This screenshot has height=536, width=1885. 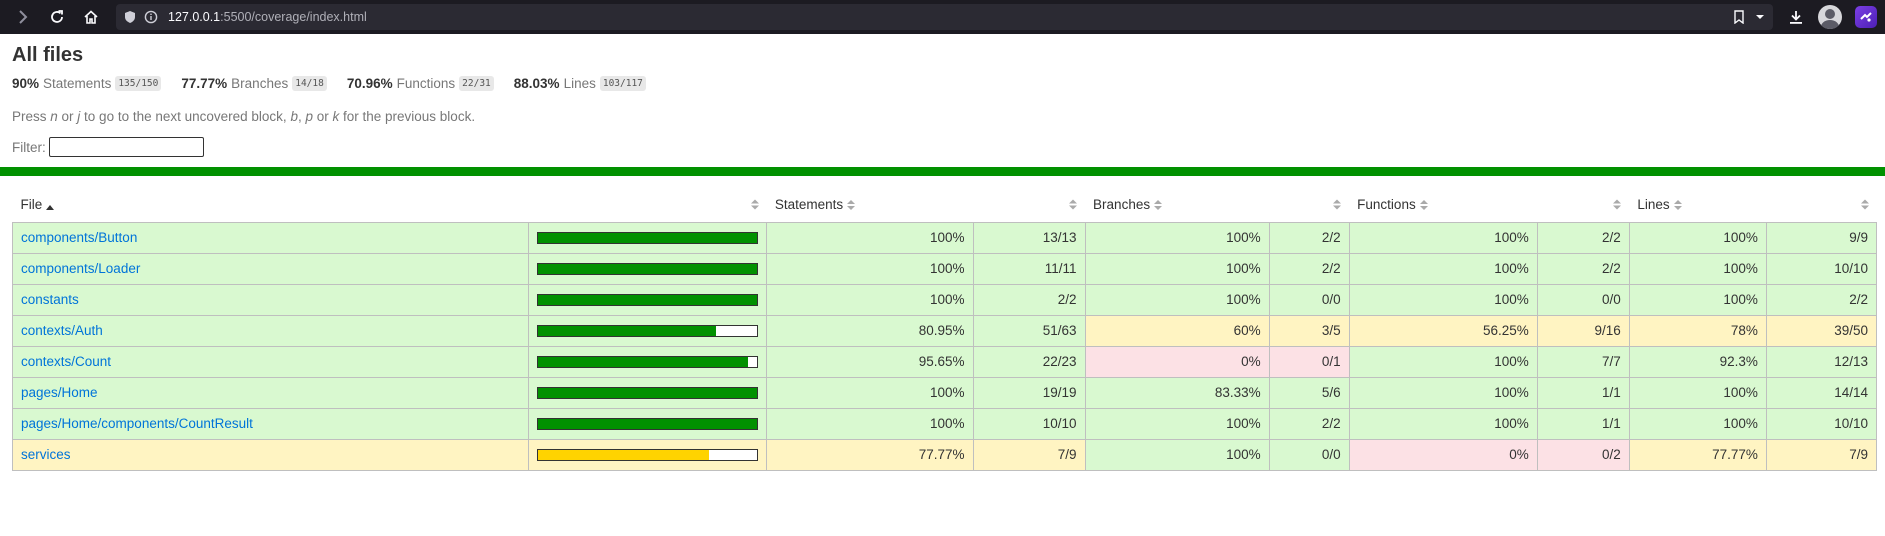 I want to click on reload-icon, so click(x=57, y=16).